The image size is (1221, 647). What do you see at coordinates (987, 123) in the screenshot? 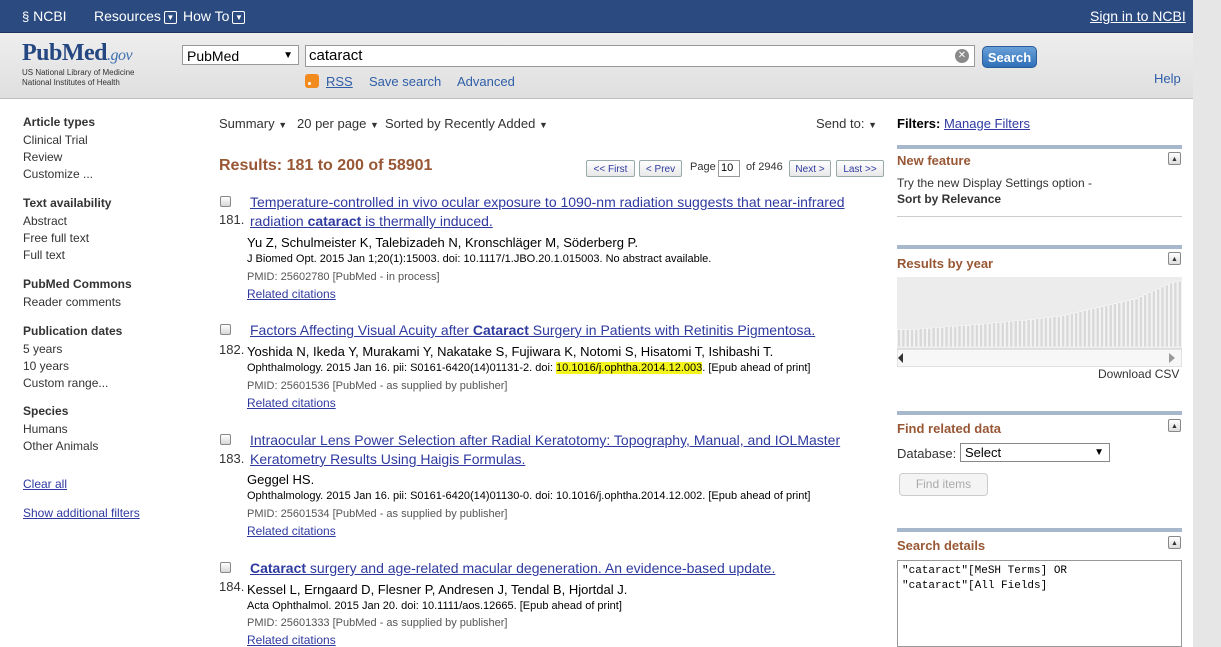
I see `manage-filters-link: Manage Filters` at bounding box center [987, 123].